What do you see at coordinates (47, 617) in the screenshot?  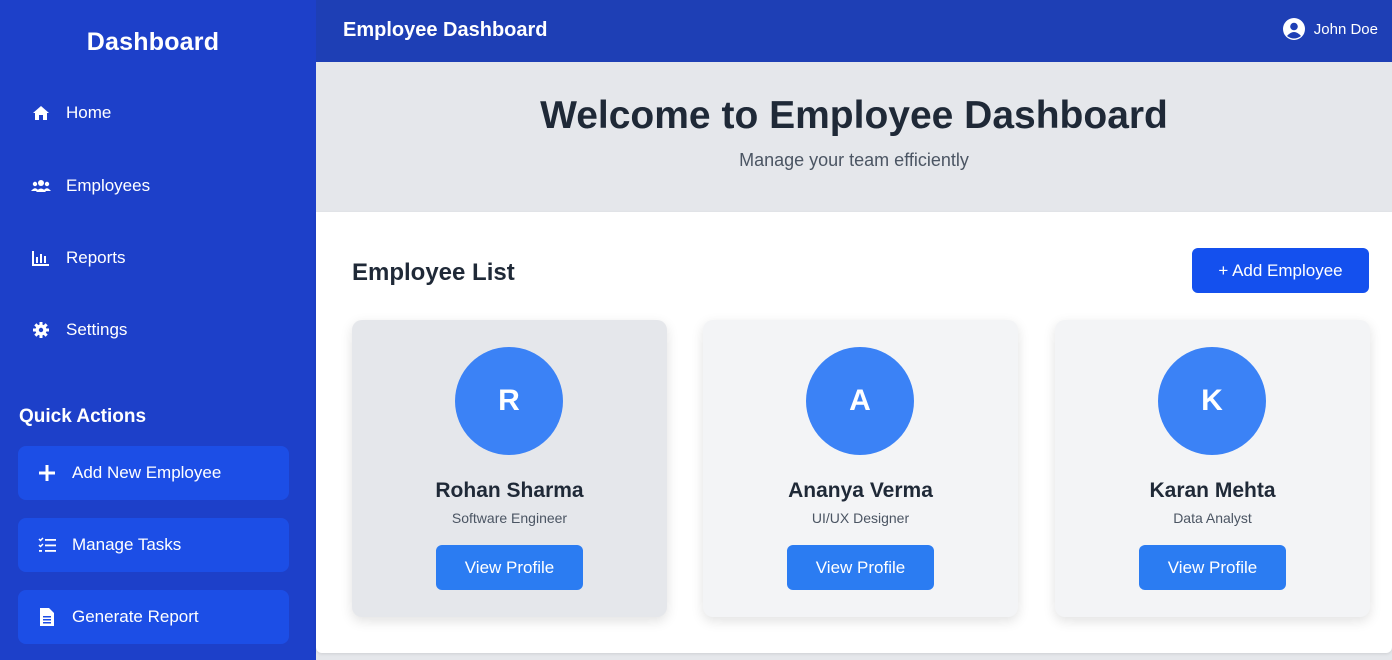 I see `file-icon` at bounding box center [47, 617].